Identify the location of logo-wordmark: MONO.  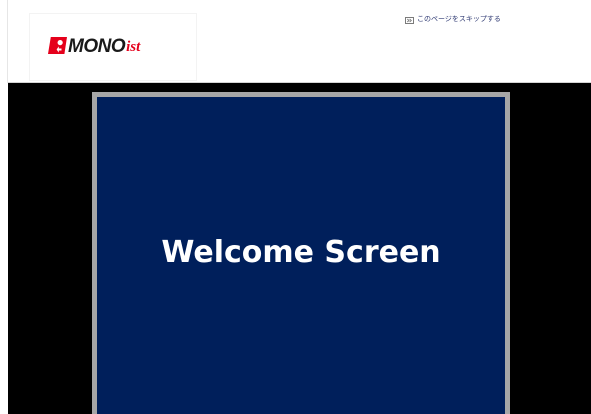
(97, 46).